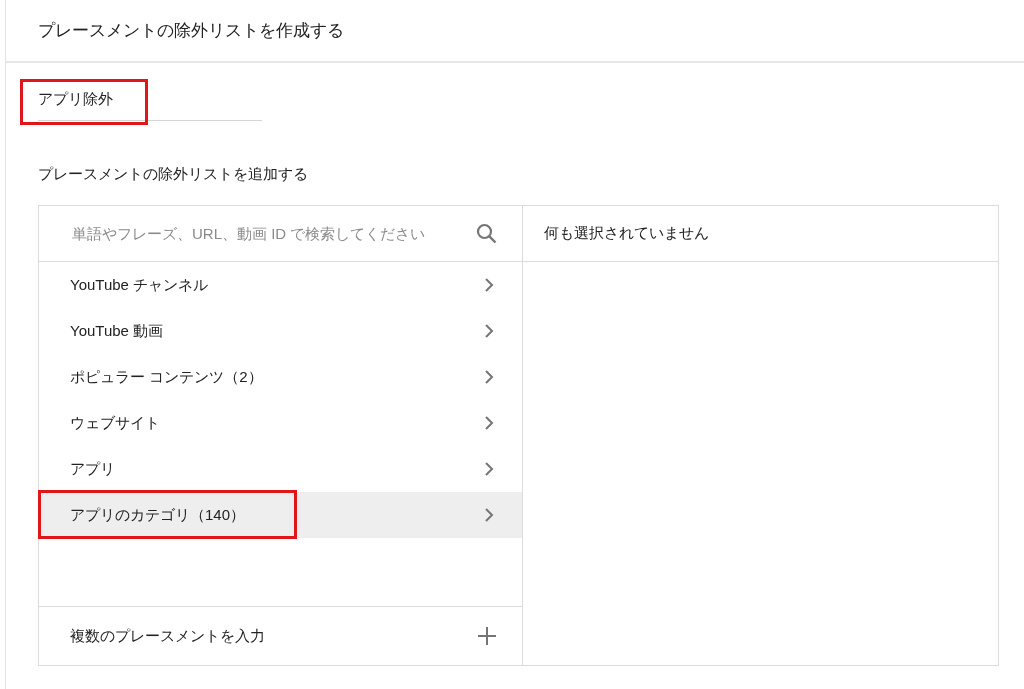 This screenshot has height=689, width=1024. What do you see at coordinates (487, 636) in the screenshot?
I see `plus-icon` at bounding box center [487, 636].